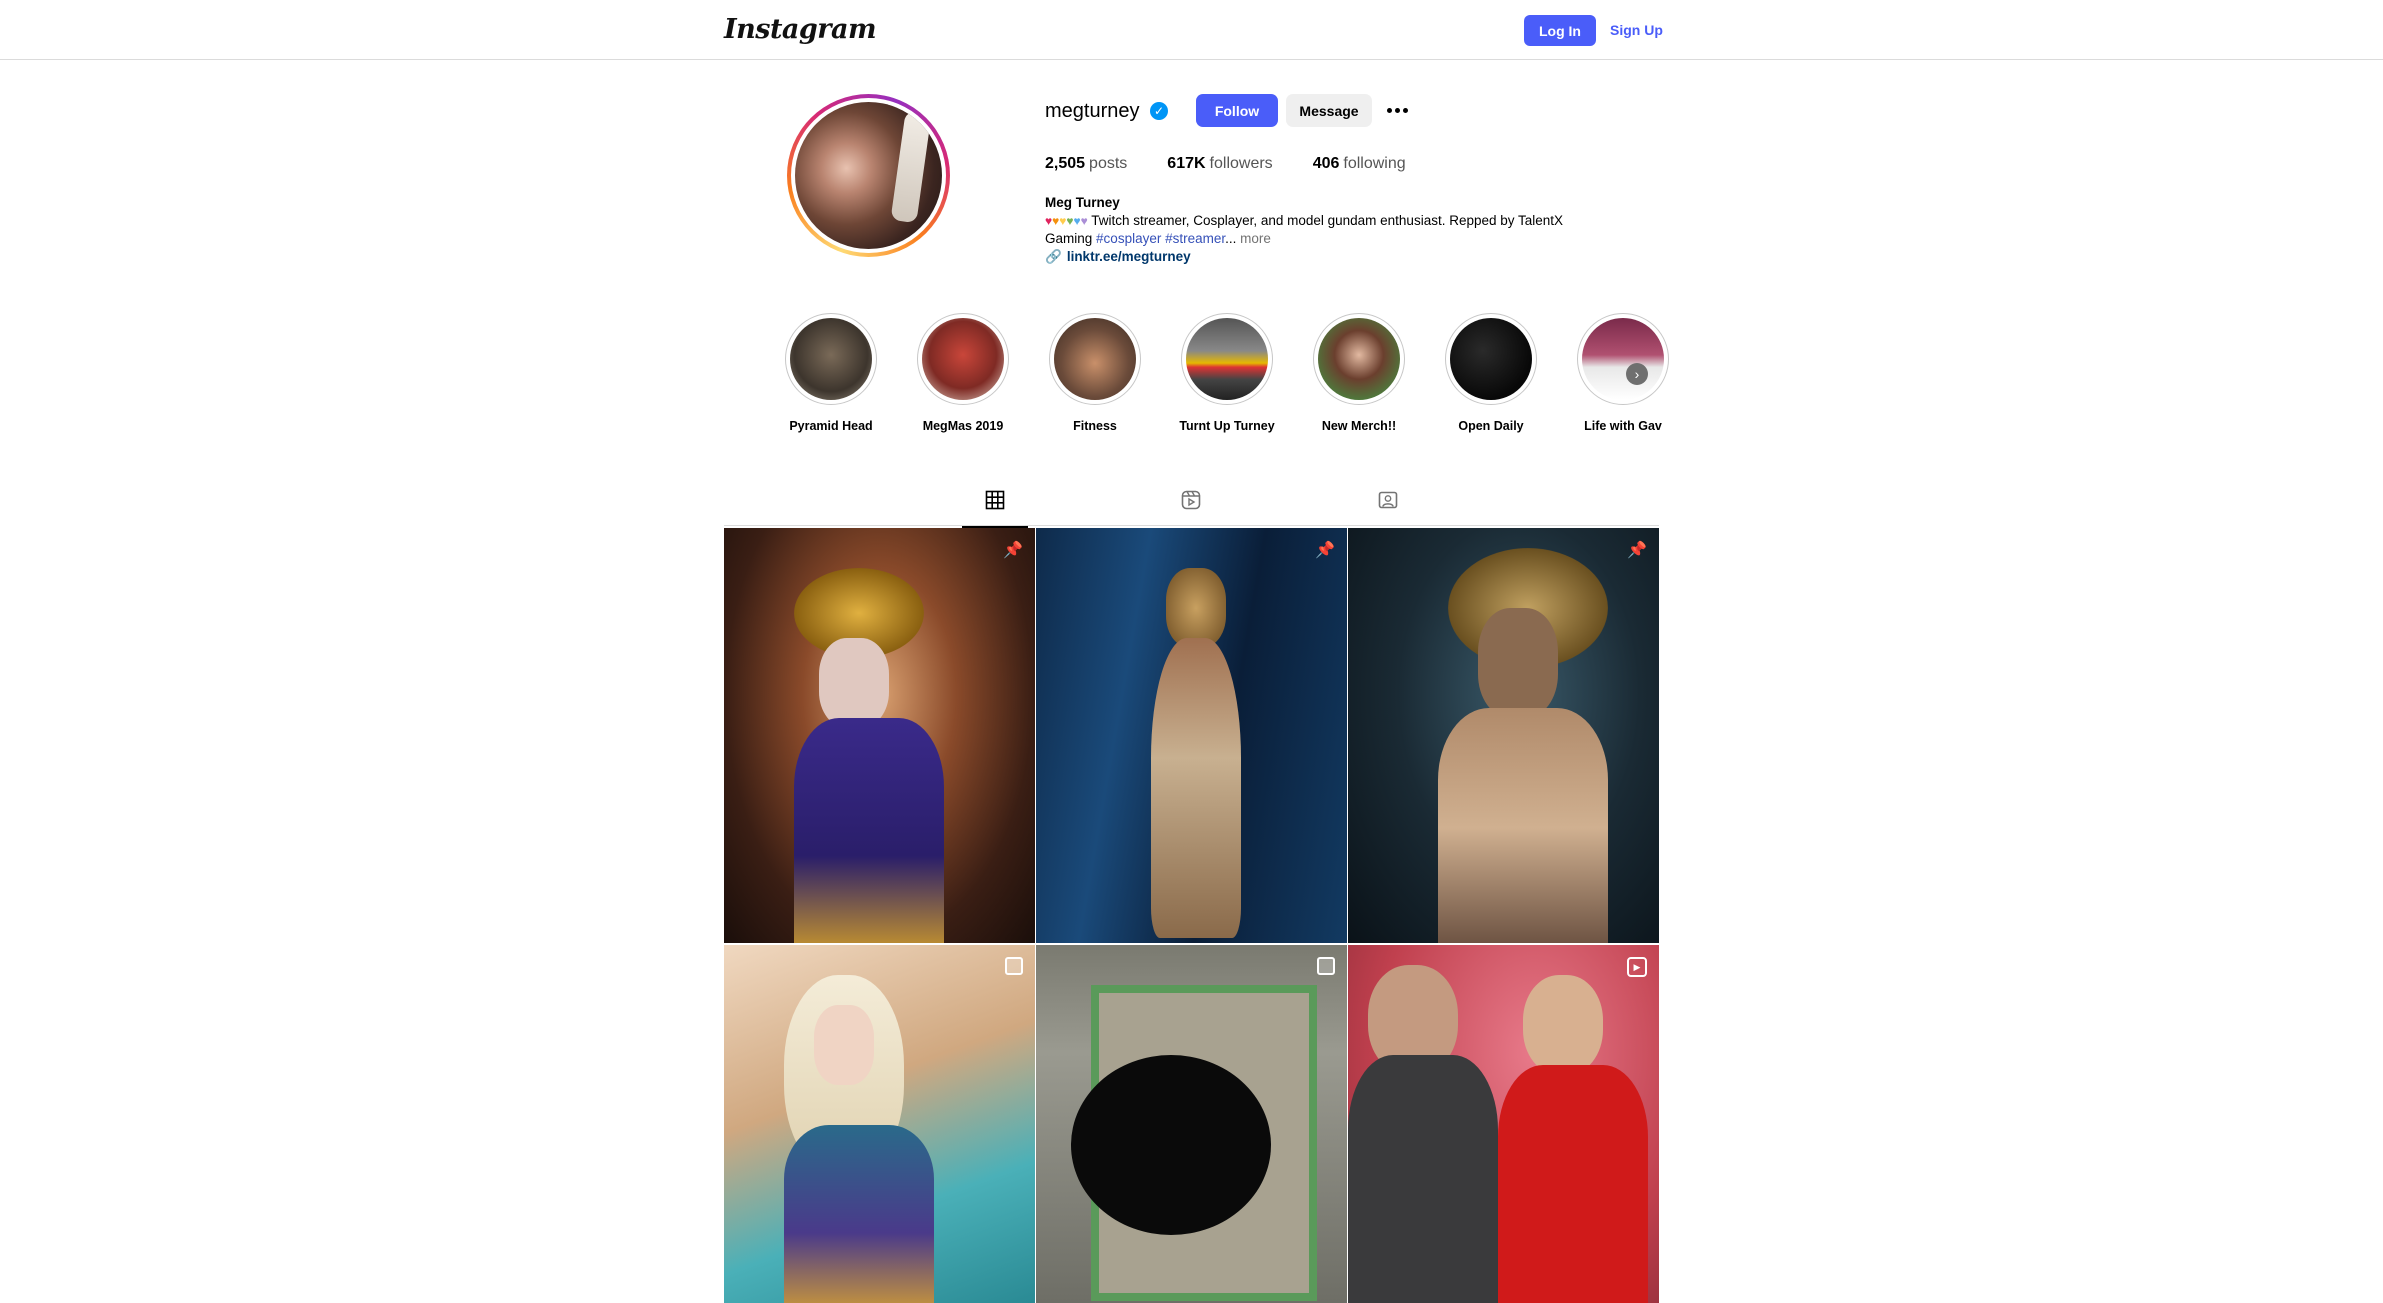  What do you see at coordinates (1129, 256) in the screenshot?
I see `bio-external-link: linktr.ee/megturney` at bounding box center [1129, 256].